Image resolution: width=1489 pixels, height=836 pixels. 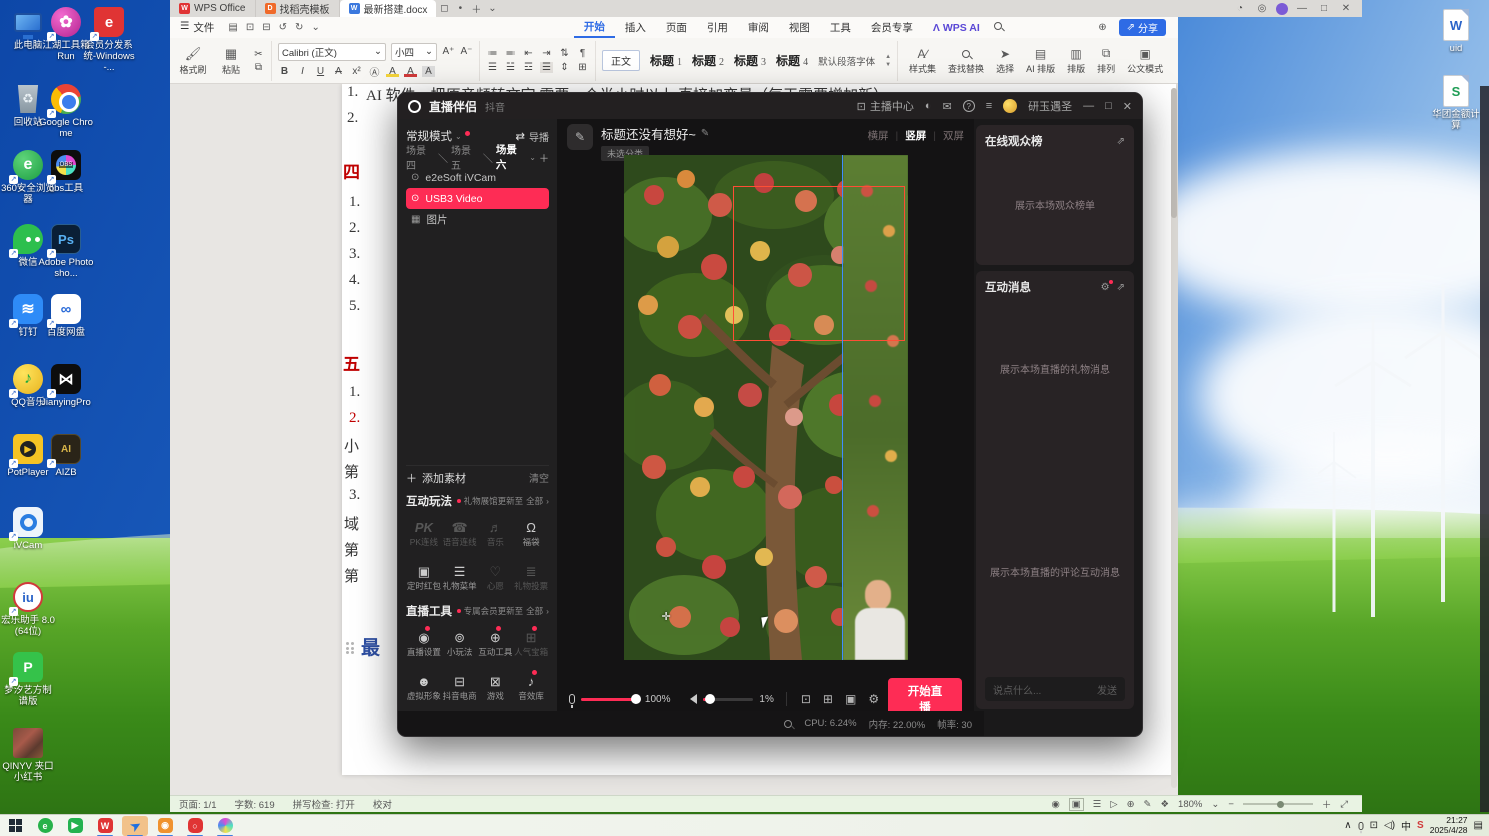 What do you see at coordinates (195, 825) in the screenshot?
I see `taskbar-live-companion: ○` at bounding box center [195, 825].